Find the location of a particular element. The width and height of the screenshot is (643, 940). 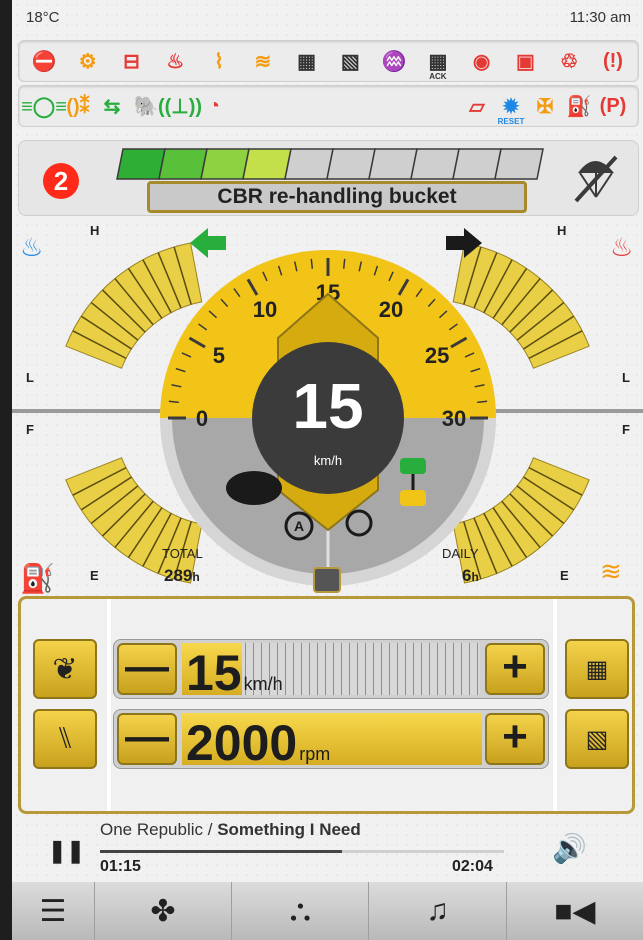

network-button: ⛬ is located at coordinates (301, 911).